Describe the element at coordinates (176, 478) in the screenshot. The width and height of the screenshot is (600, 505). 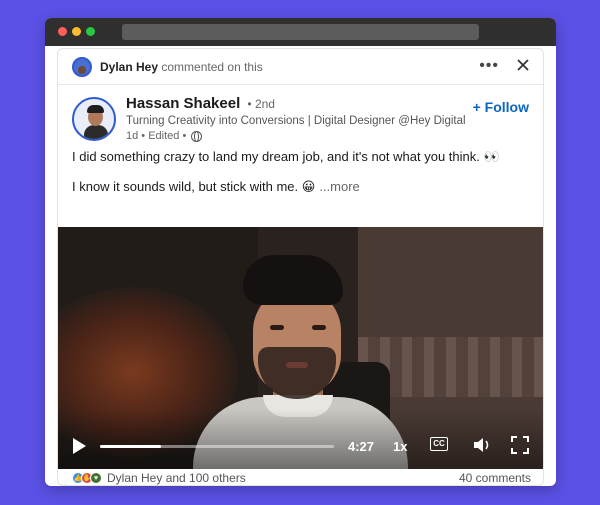
I see `reactions-text: Dylan Hey and 100 others` at that location.